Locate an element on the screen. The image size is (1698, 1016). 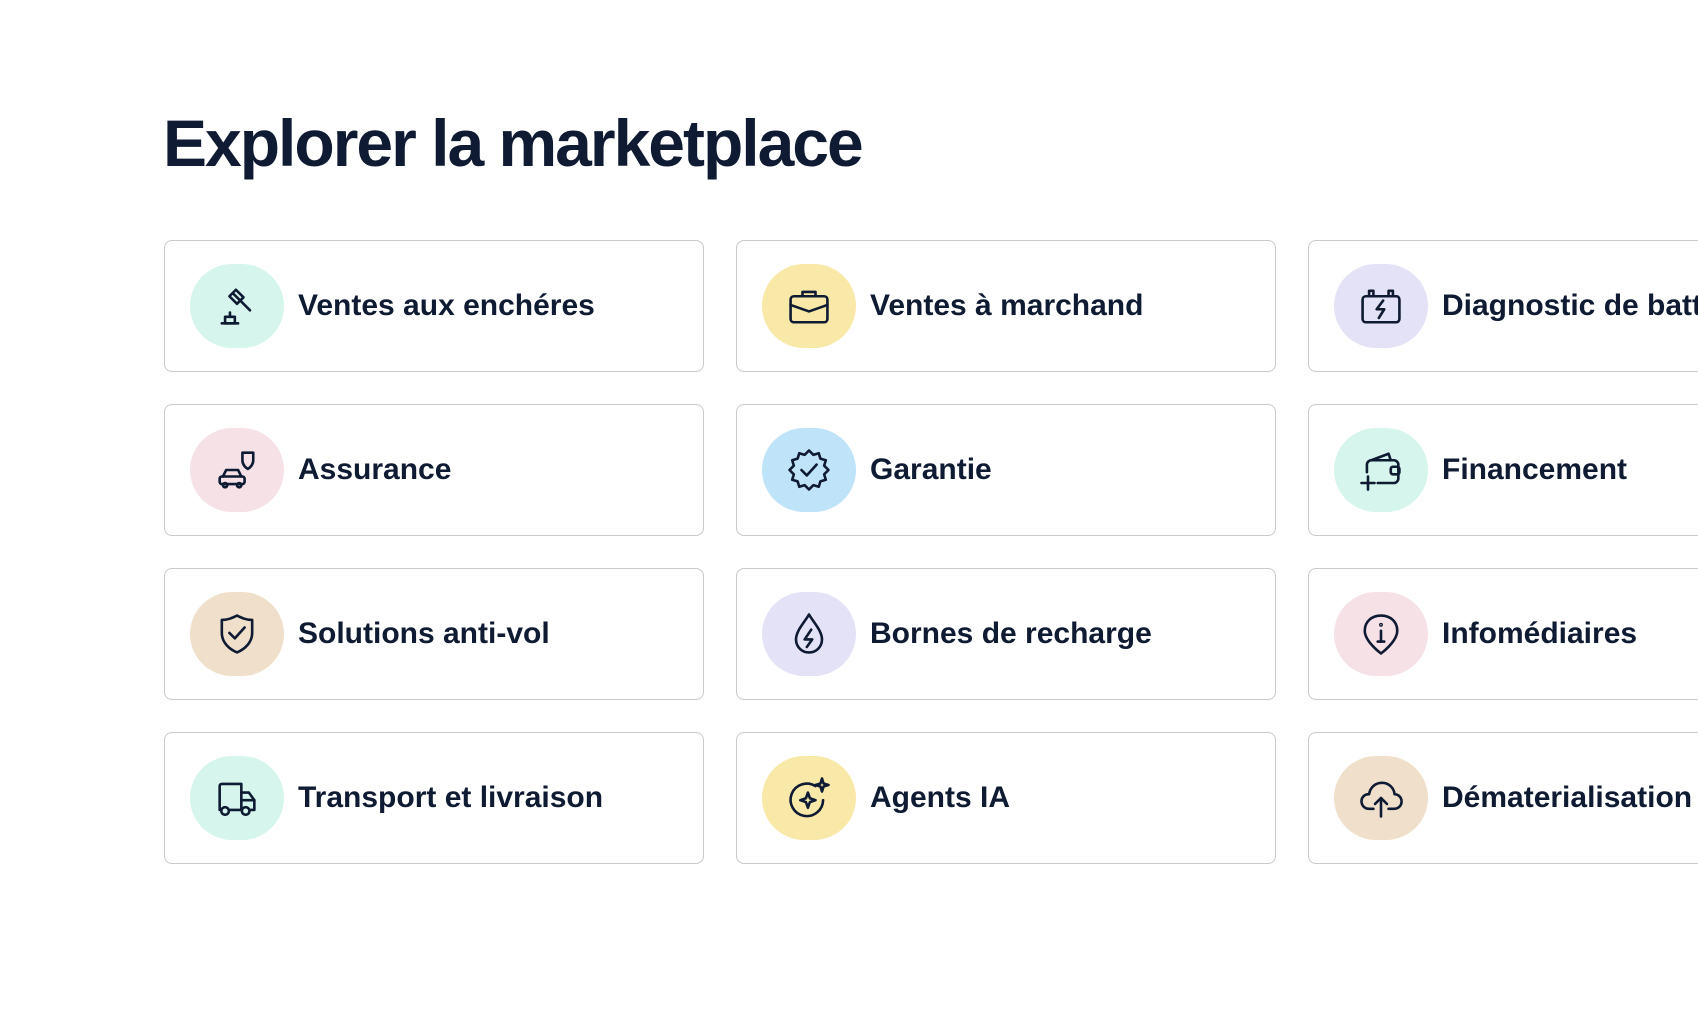
gavel-icon is located at coordinates (237, 306).